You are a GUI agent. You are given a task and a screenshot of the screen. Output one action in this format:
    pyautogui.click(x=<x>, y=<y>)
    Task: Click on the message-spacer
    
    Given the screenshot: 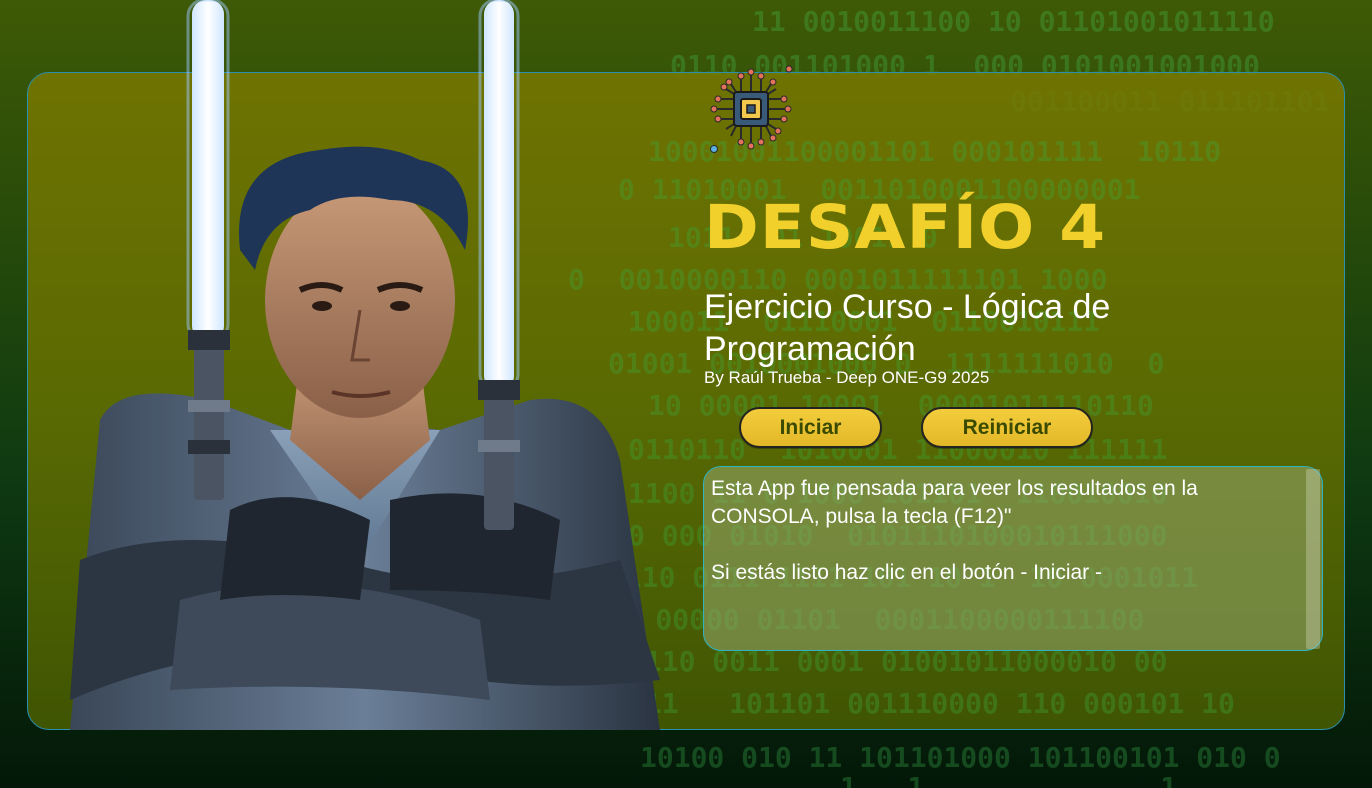 What is the action you would take?
    pyautogui.click(x=996, y=545)
    